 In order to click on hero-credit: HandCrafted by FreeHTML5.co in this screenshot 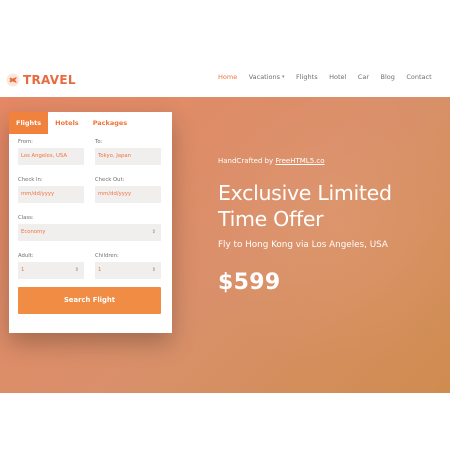, I will do `click(271, 161)`.